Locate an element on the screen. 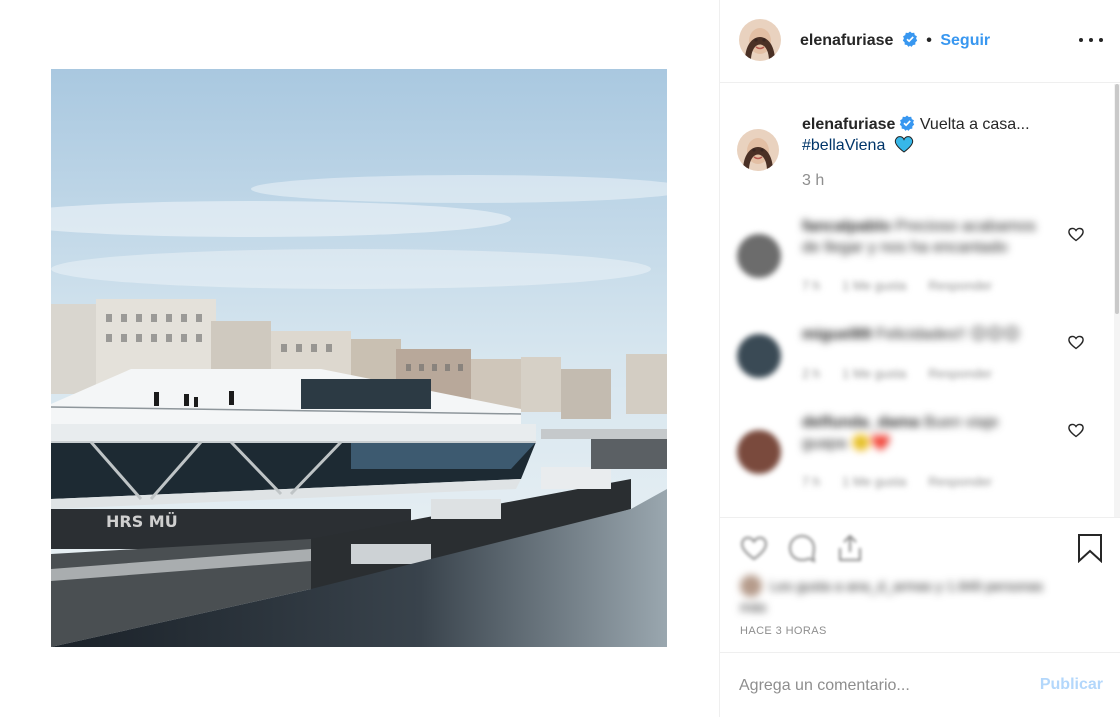  caption-time: 3 h is located at coordinates (813, 180).